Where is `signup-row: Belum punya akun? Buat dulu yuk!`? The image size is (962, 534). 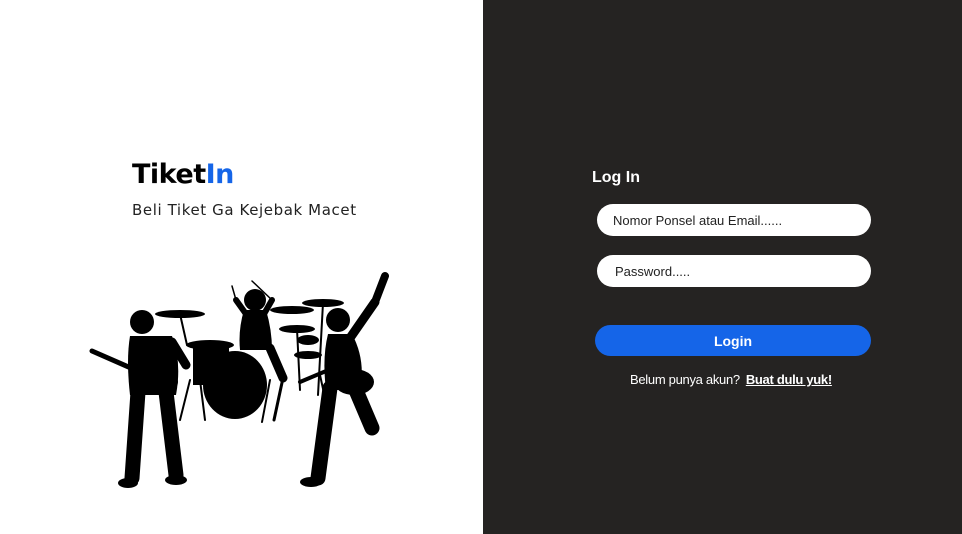 signup-row: Belum punya akun? Buat dulu yuk! is located at coordinates (731, 379).